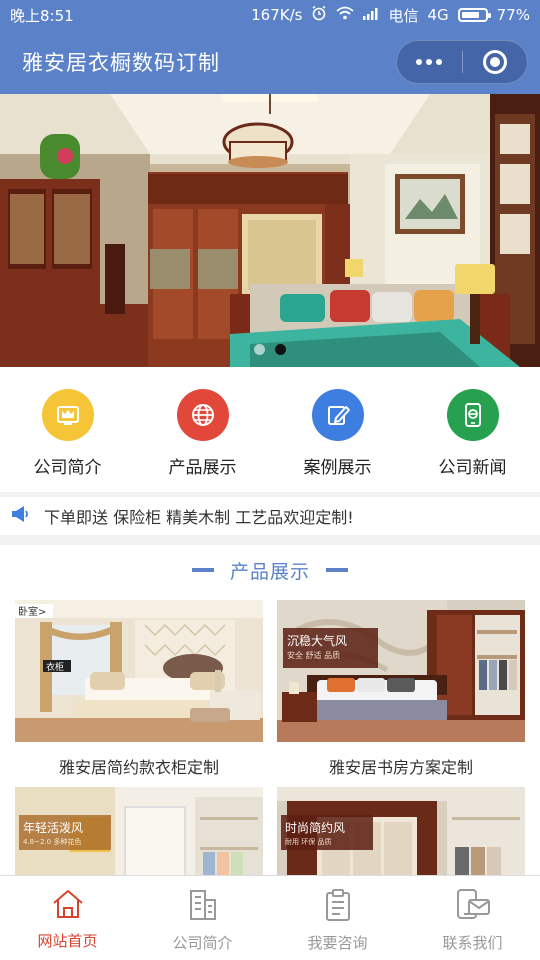  I want to click on product-card: 年轻活泼风 4.8~2.0 多种花色, so click(139, 831).